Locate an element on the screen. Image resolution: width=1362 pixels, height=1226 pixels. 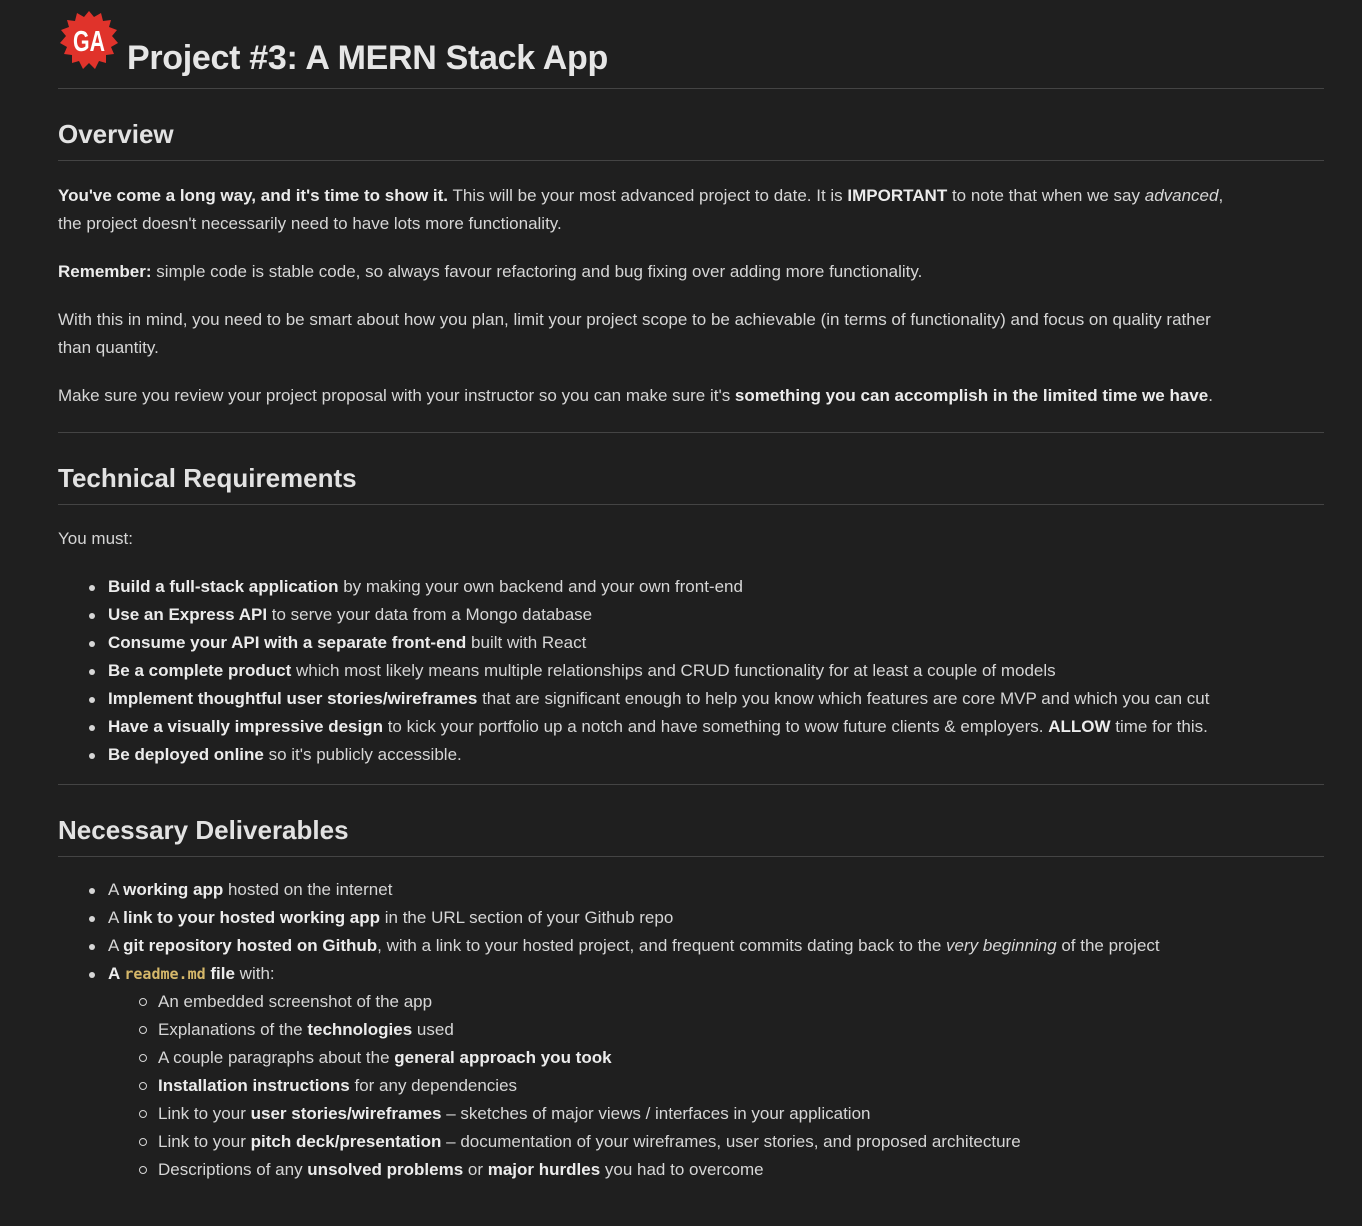
technical-heading: Technical Requirements is located at coordinates (691, 482).